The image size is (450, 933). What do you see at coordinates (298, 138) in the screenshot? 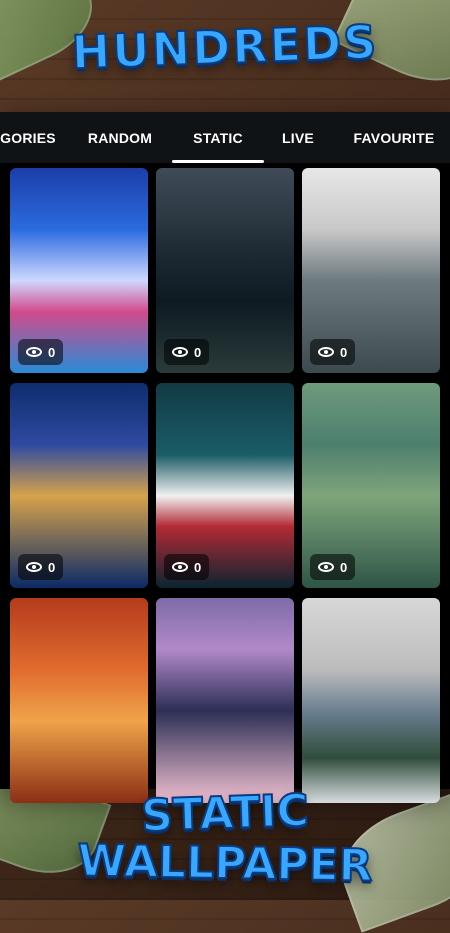
I see `tab-live: LIVE` at bounding box center [298, 138].